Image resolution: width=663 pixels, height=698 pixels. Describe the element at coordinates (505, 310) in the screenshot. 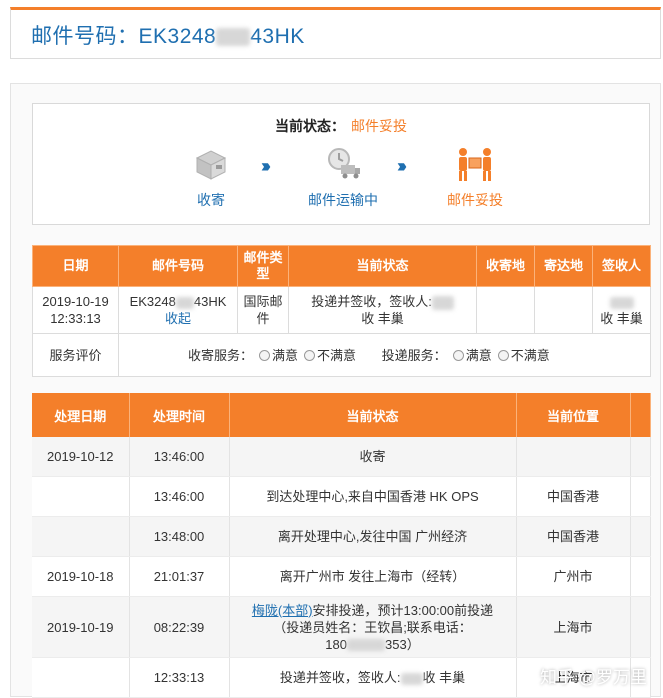

I see `origin-cell` at that location.